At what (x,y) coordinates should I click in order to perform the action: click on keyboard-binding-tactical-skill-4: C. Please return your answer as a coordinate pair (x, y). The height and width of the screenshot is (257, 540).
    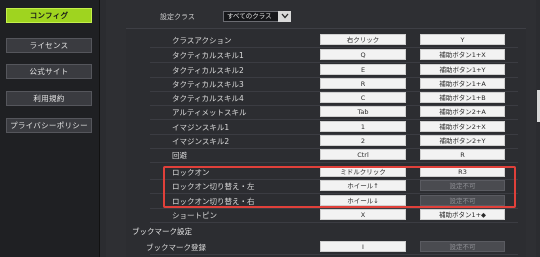
    Looking at the image, I should click on (363, 97).